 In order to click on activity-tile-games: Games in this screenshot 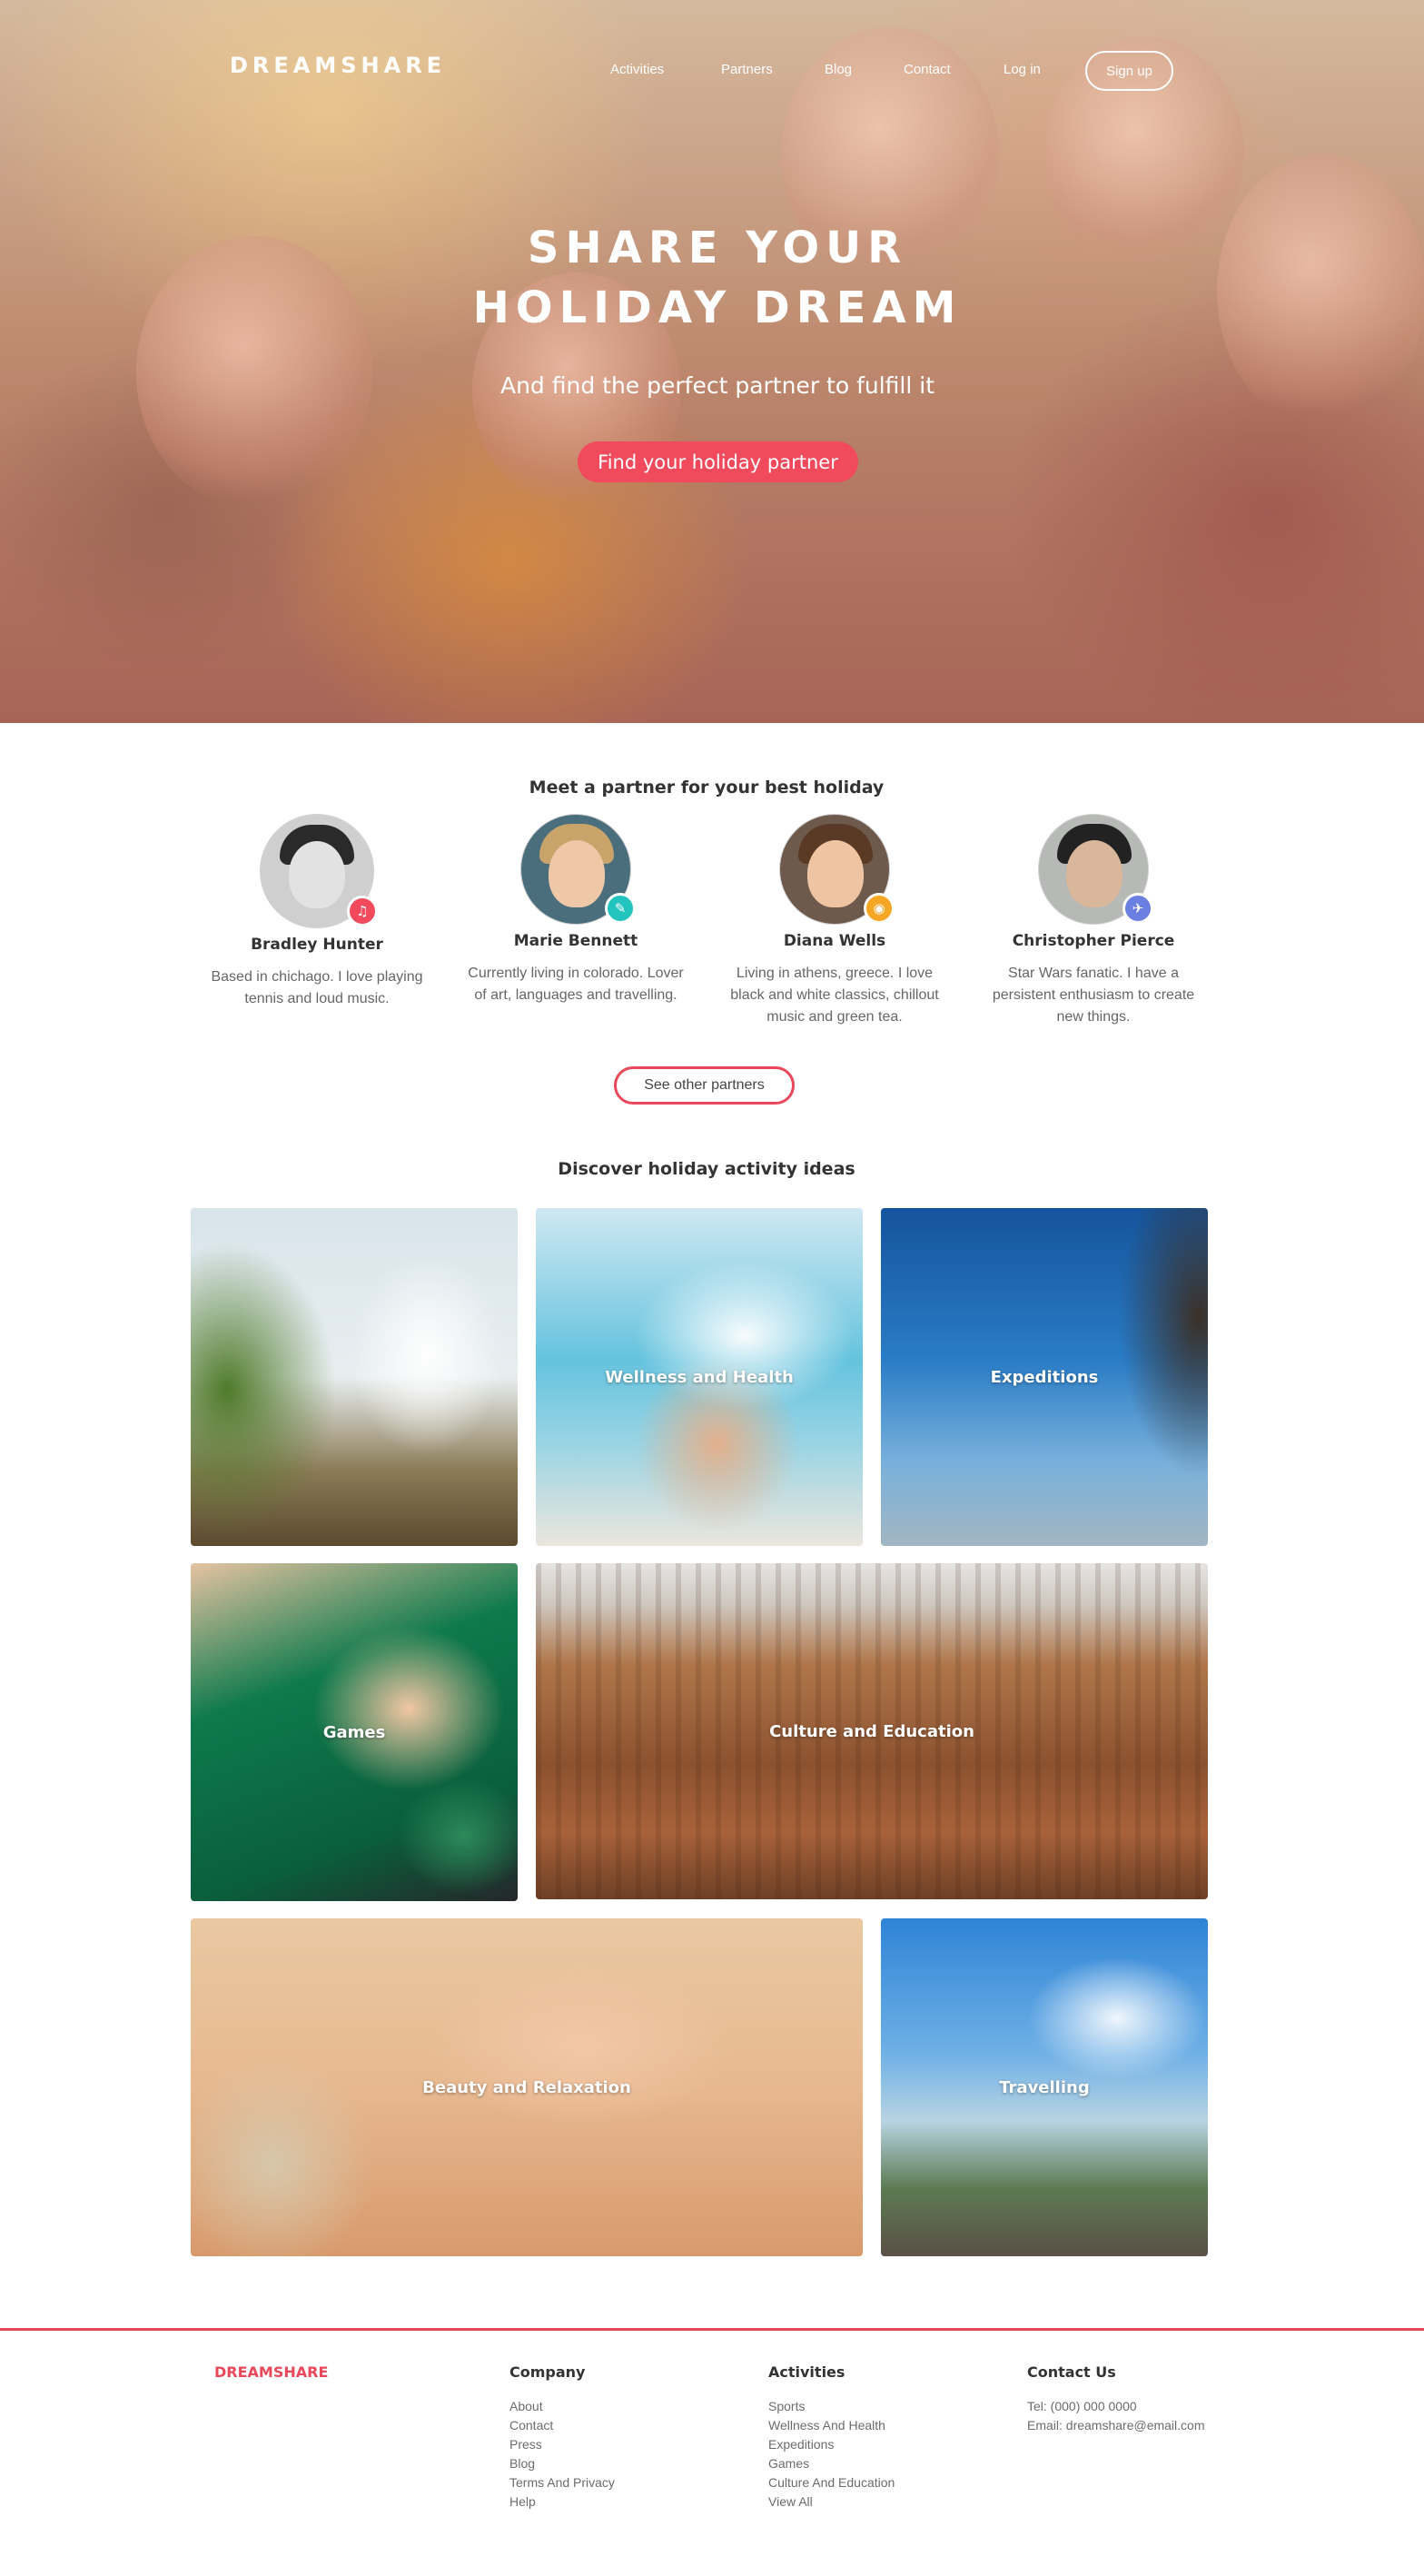, I will do `click(355, 1732)`.